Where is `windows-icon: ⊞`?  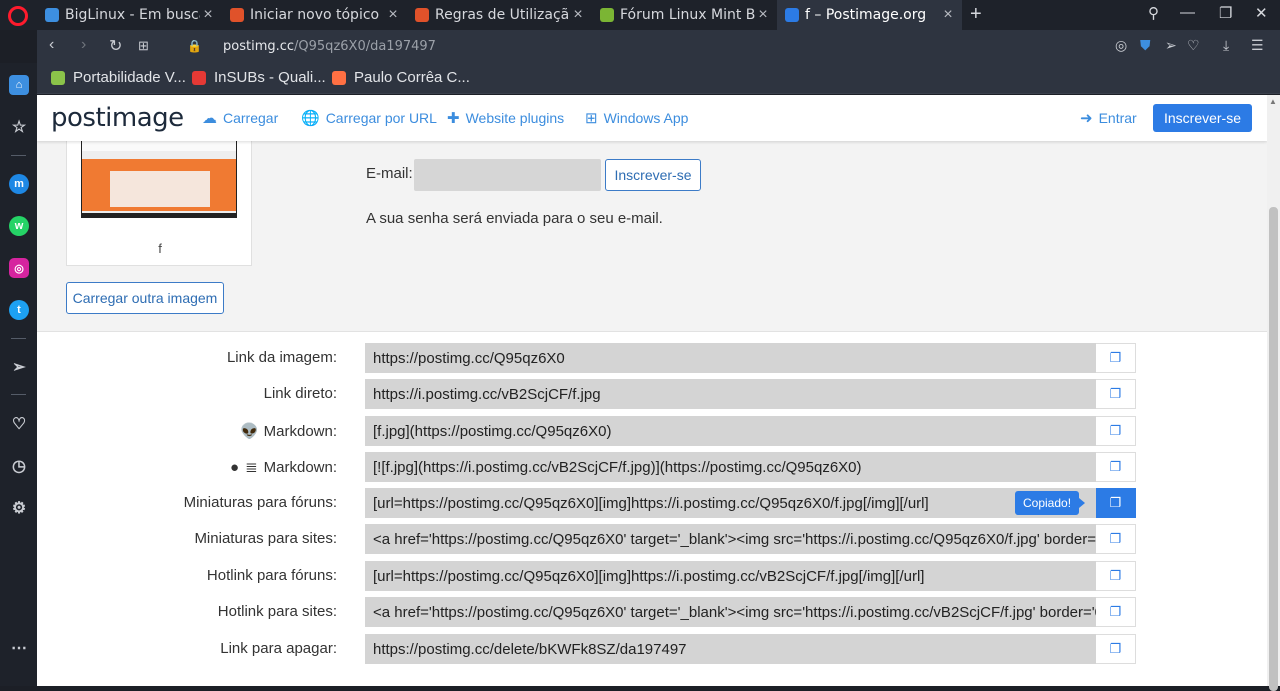
windows-icon: ⊞ is located at coordinates (591, 118).